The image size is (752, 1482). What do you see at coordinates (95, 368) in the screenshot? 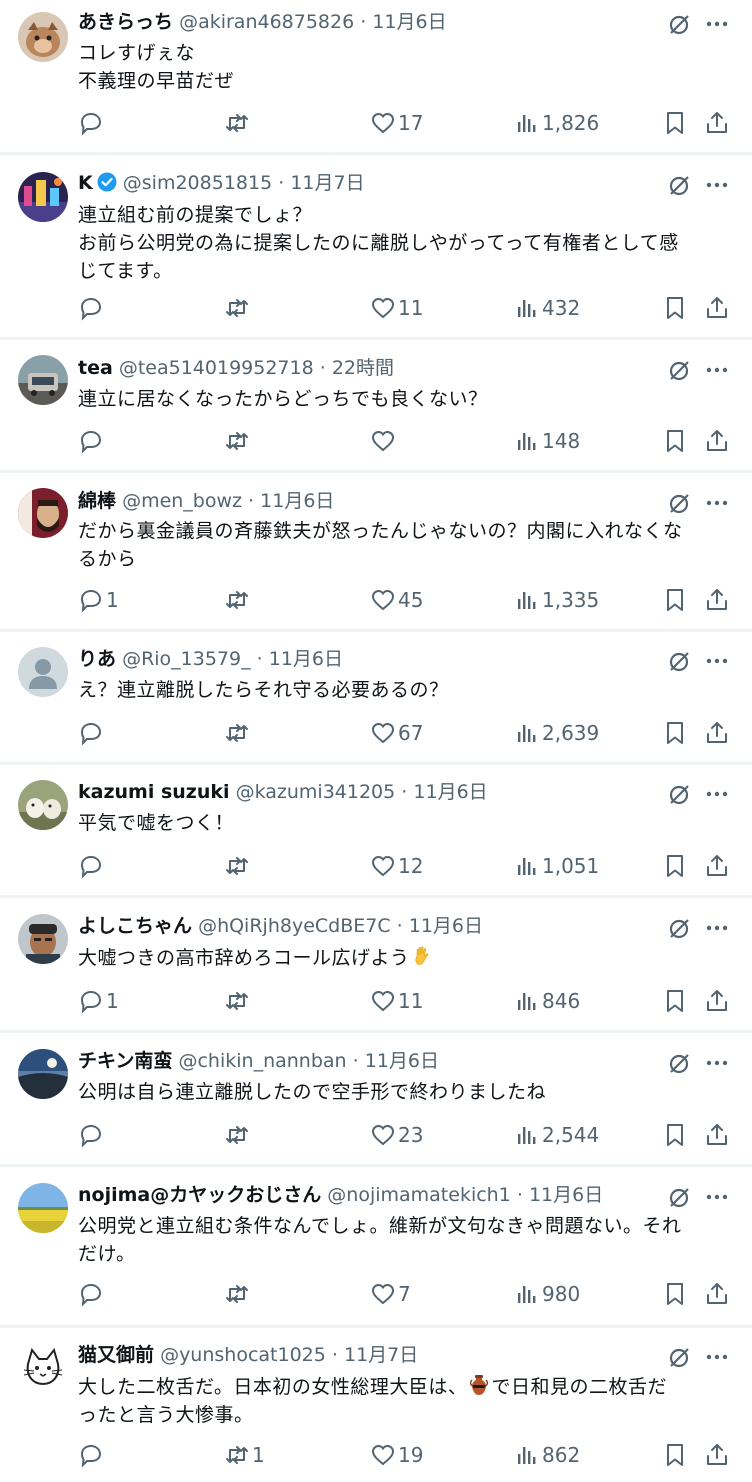
I see `display-name: tea` at bounding box center [95, 368].